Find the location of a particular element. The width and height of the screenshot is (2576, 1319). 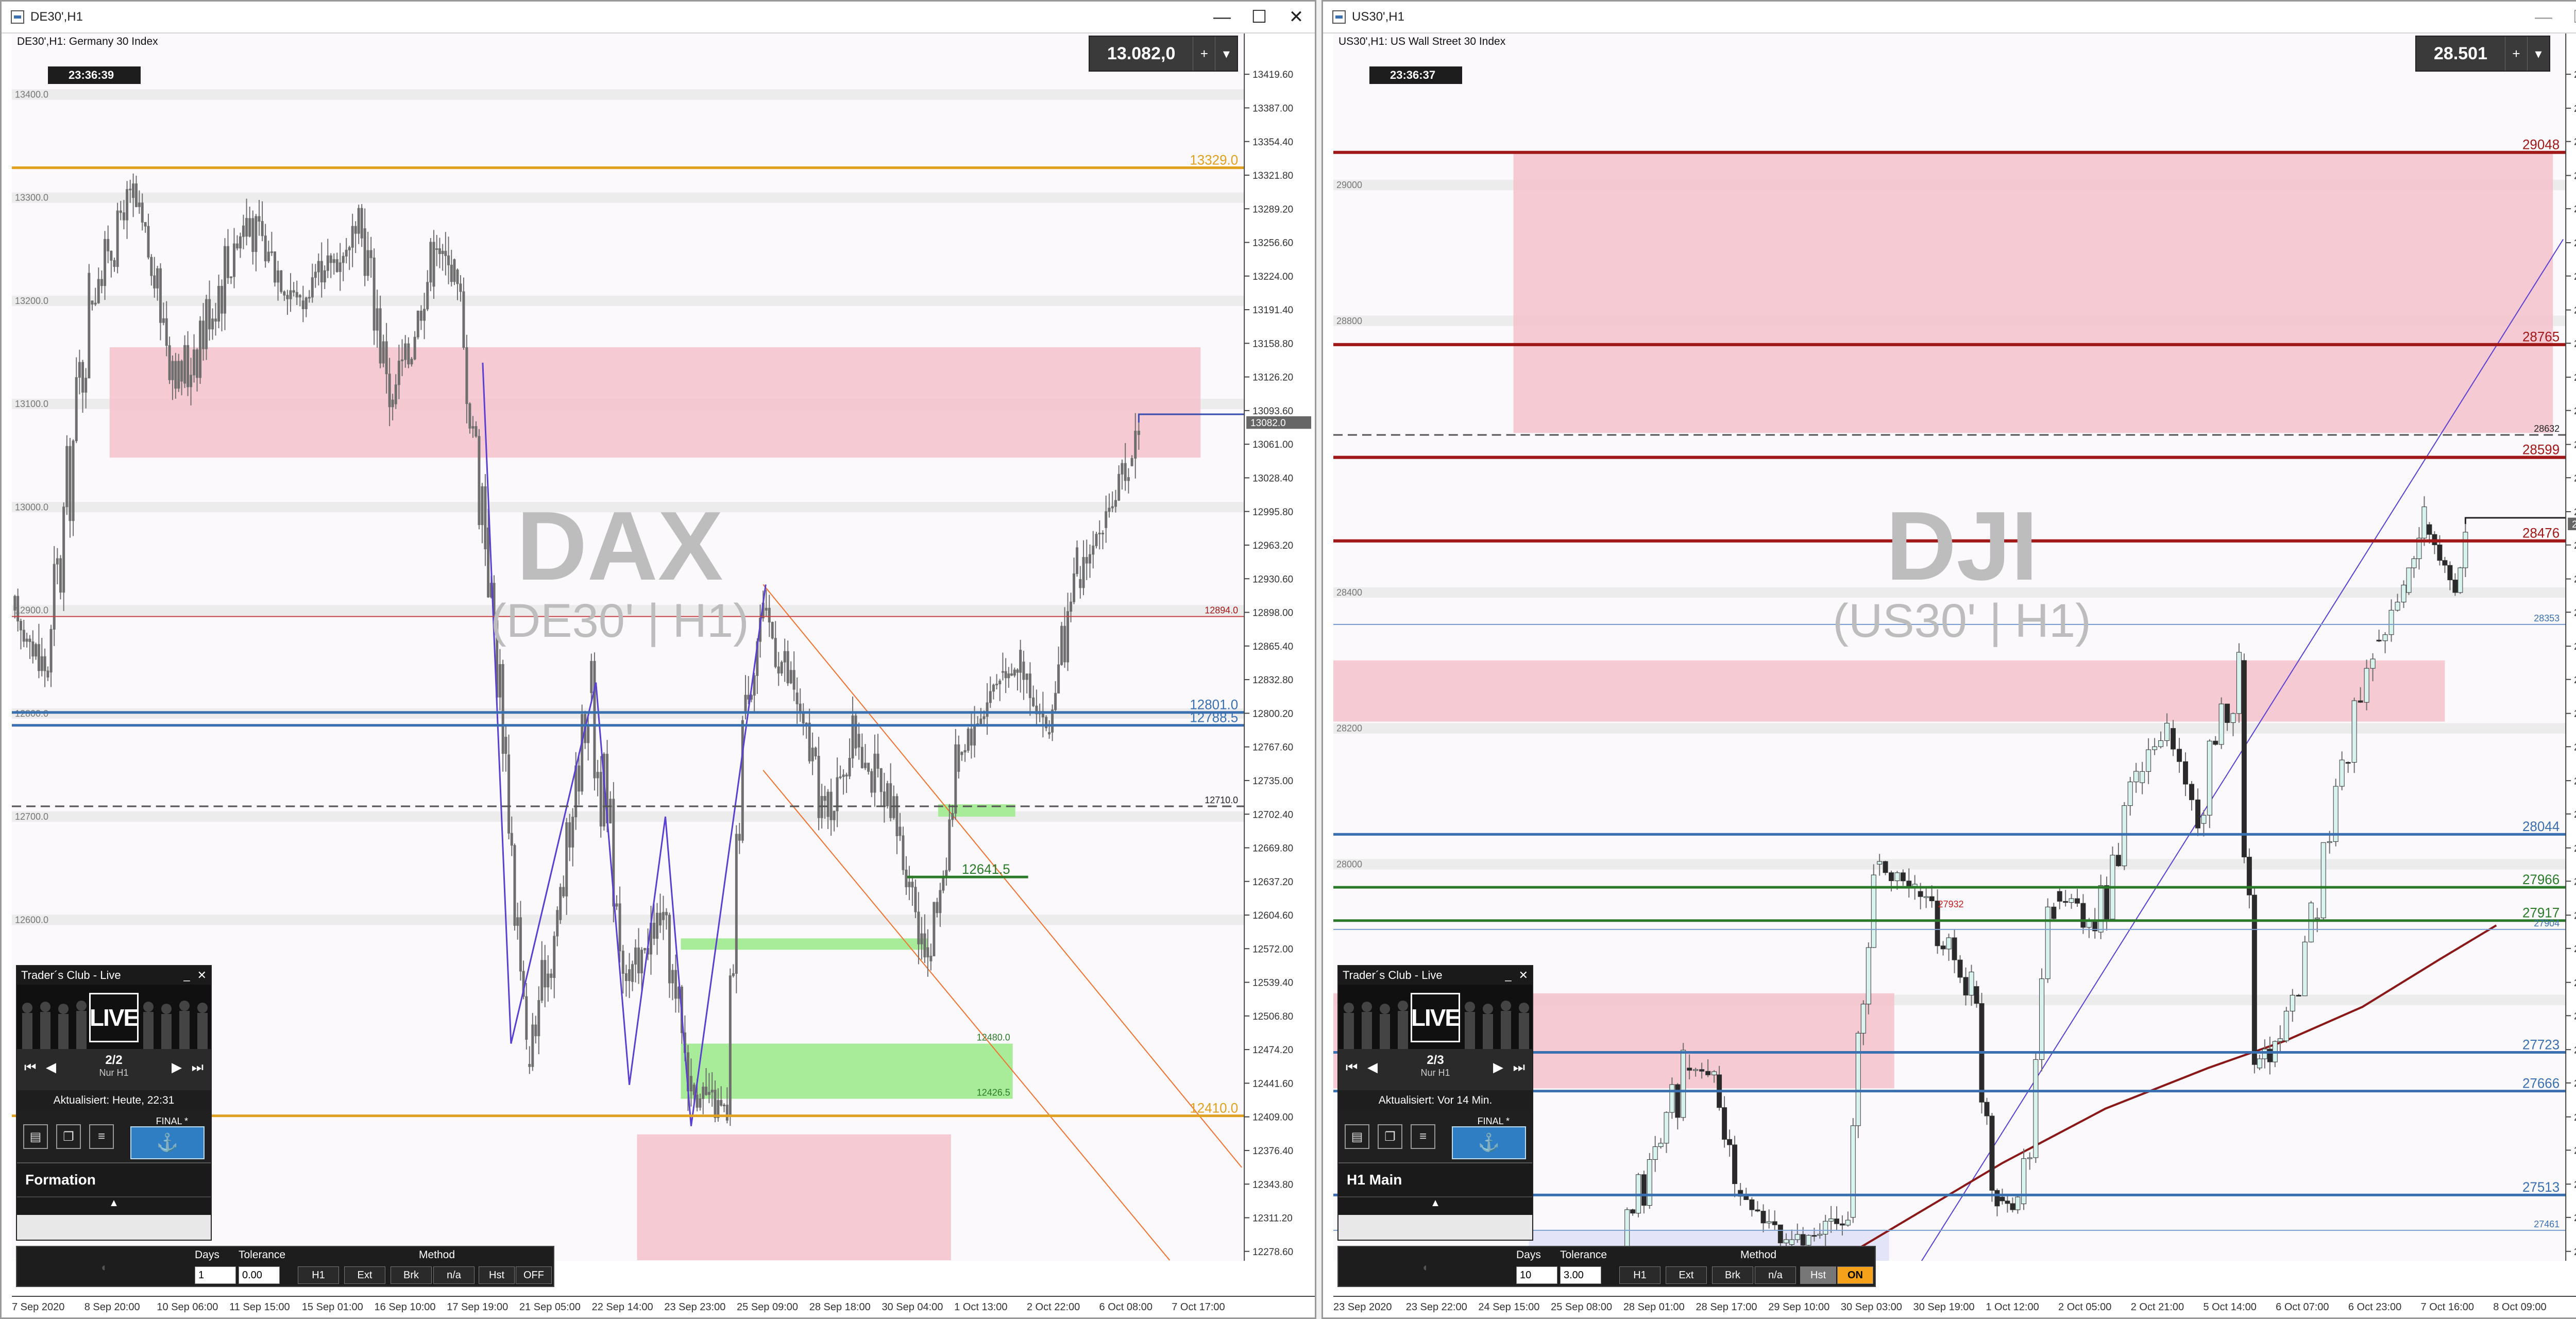

price-tick-label: 12800.20 is located at coordinates (1272, 714).